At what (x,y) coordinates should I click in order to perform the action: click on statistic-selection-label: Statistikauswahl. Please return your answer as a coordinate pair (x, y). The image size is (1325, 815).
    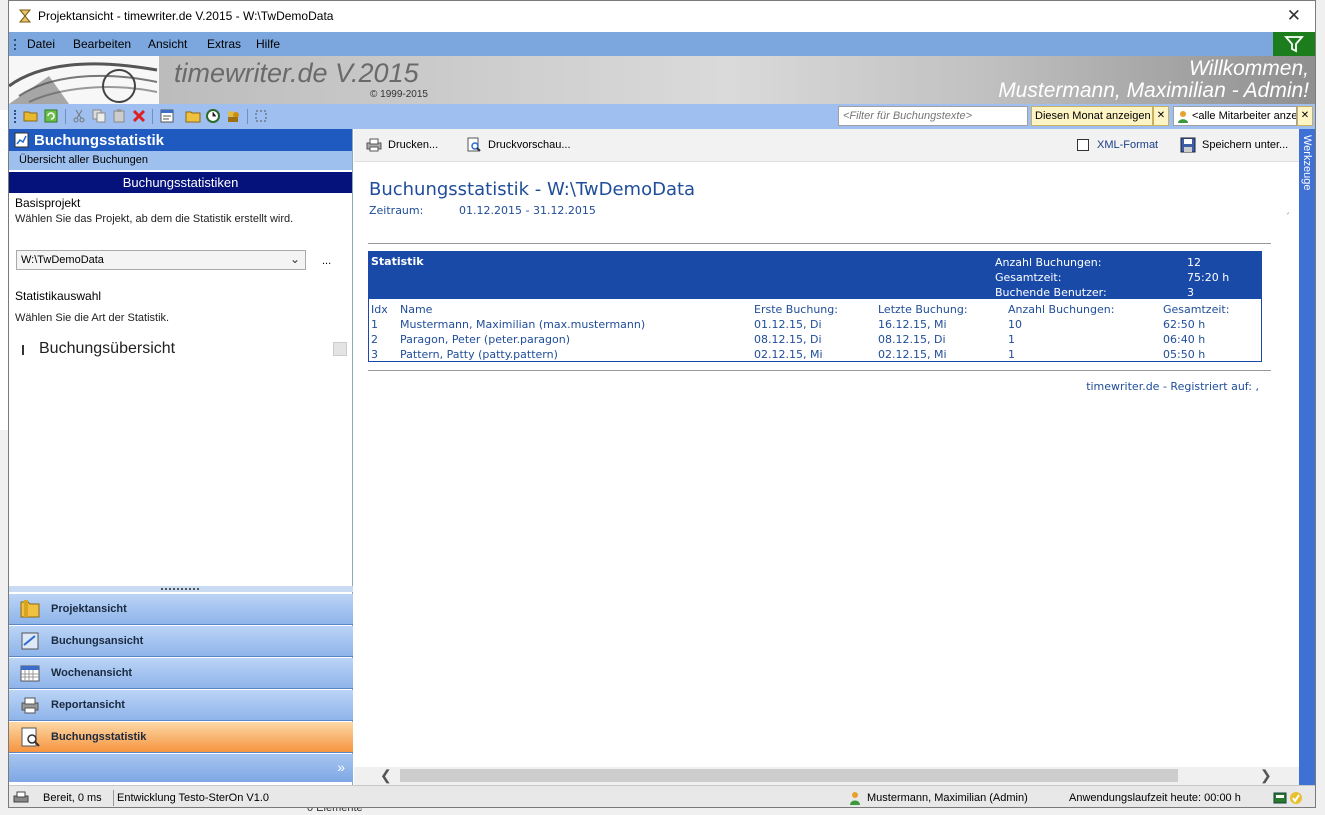
    Looking at the image, I should click on (58, 296).